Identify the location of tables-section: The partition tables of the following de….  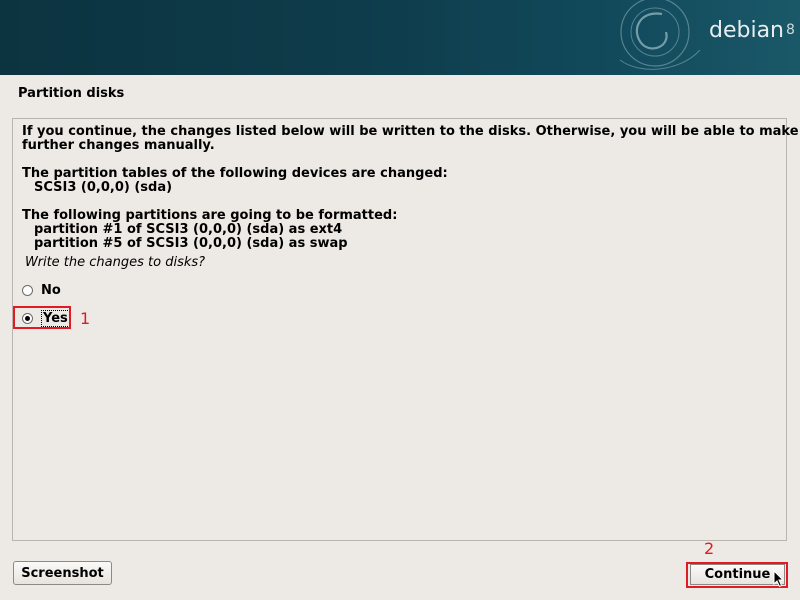
(235, 181).